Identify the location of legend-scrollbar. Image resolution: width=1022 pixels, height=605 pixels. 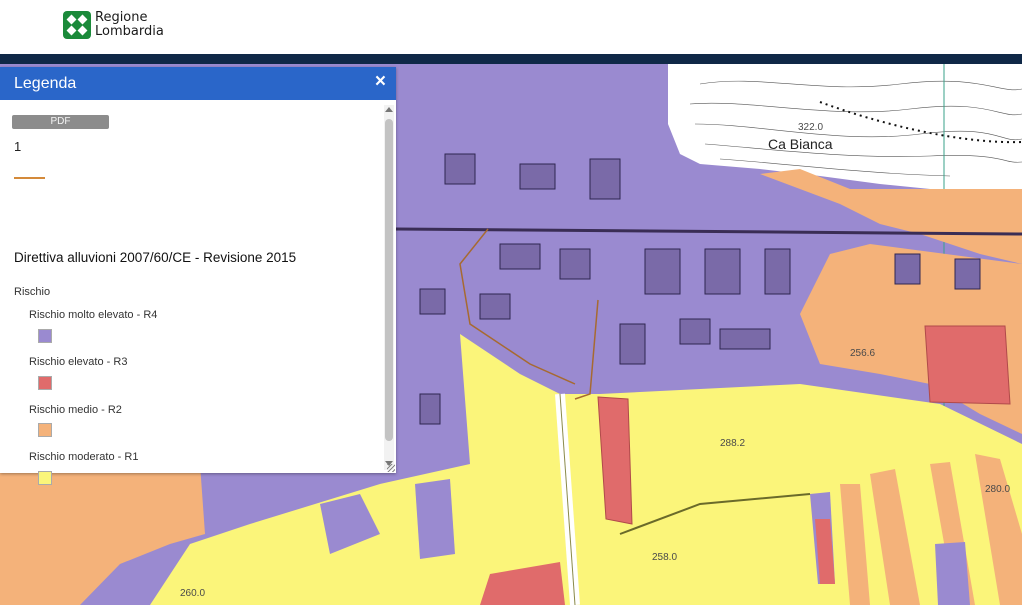
(389, 287).